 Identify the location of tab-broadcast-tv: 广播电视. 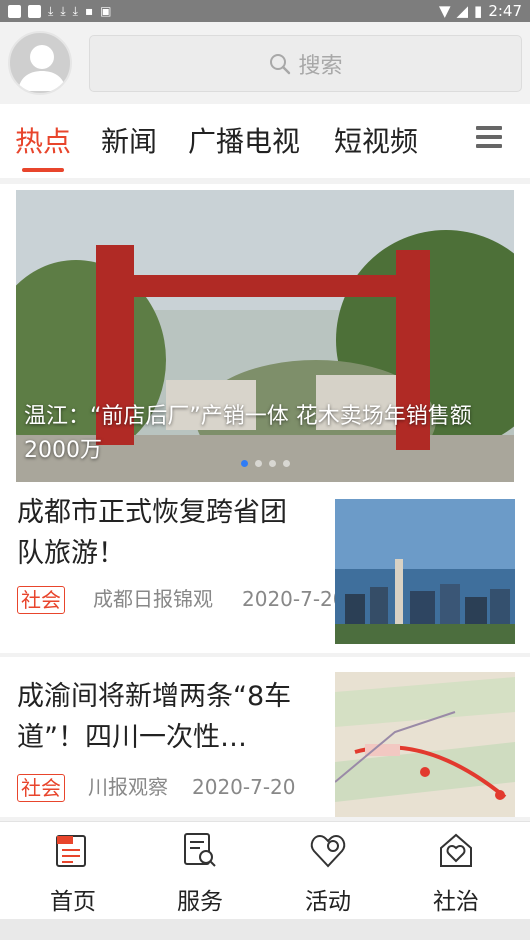
(244, 140).